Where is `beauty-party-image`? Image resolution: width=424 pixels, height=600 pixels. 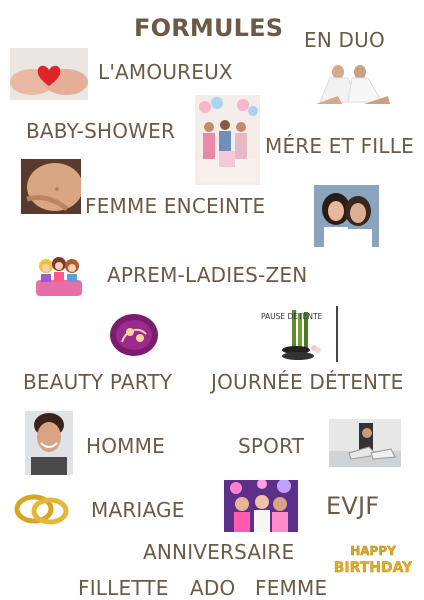 beauty-party-image is located at coordinates (134, 335).